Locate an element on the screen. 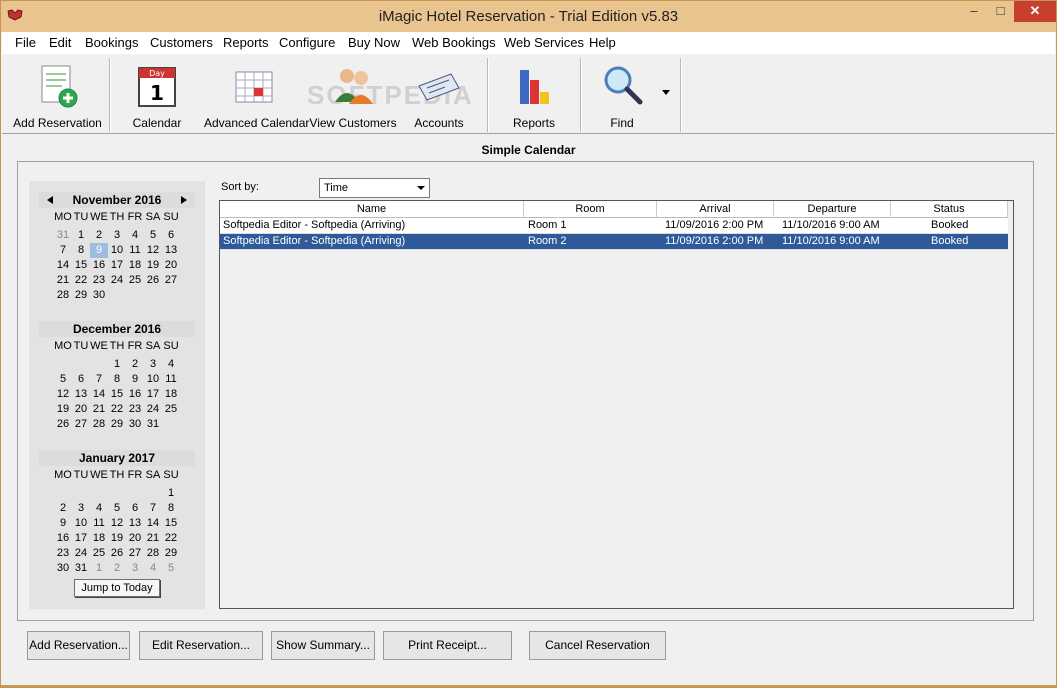 This screenshot has height=688, width=1057. sort-by-select: Time is located at coordinates (374, 188).